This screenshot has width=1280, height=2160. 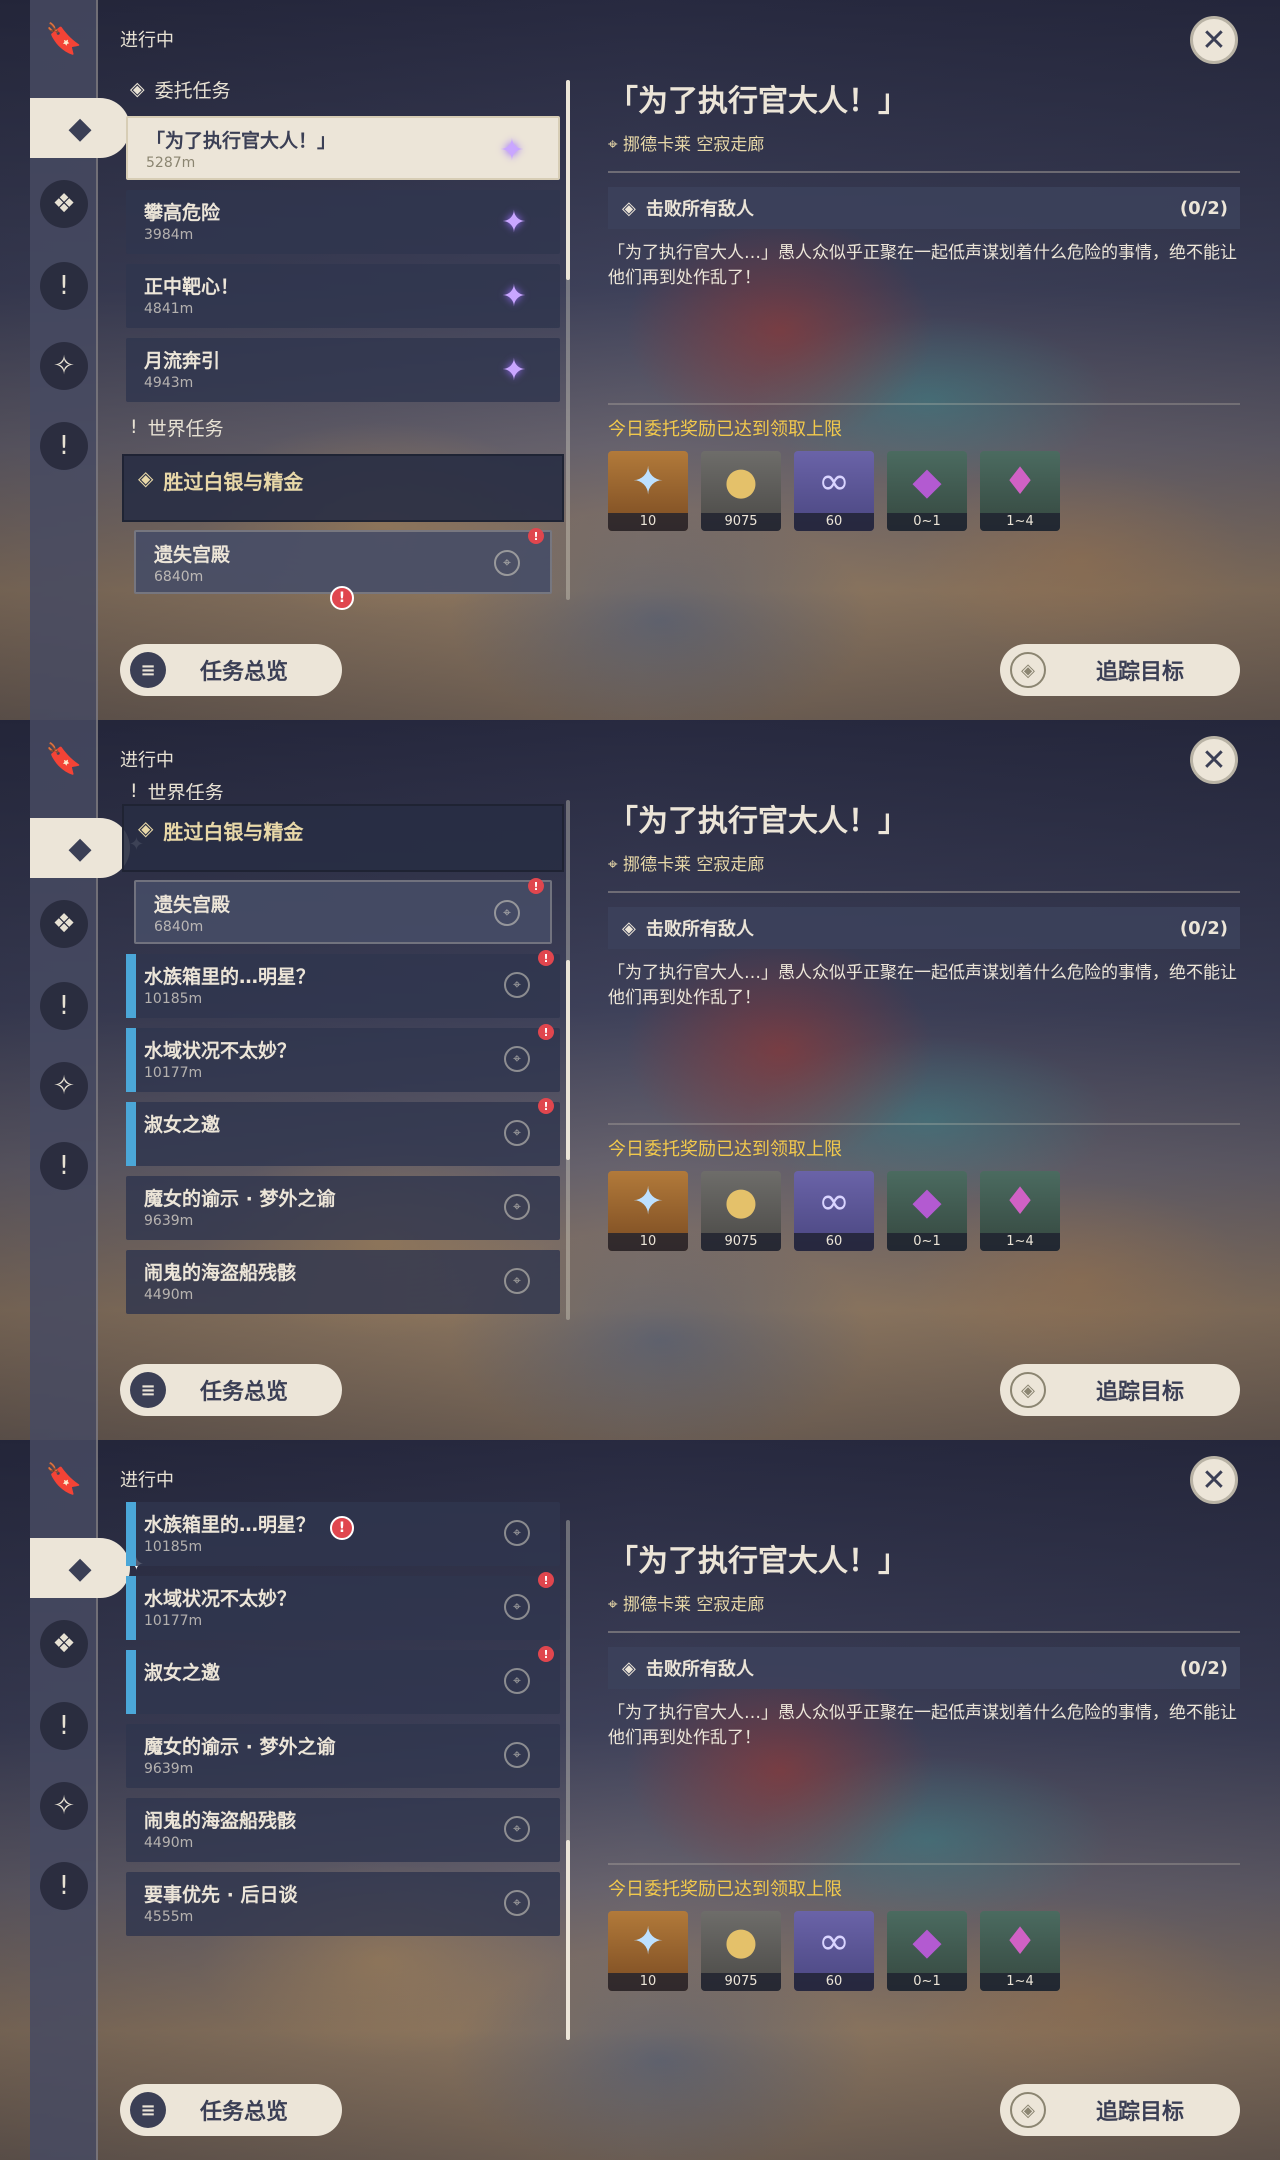 What do you see at coordinates (343, 984) in the screenshot?
I see `quest-item: 水族箱里的…明星？ 10185m ⌖ !` at bounding box center [343, 984].